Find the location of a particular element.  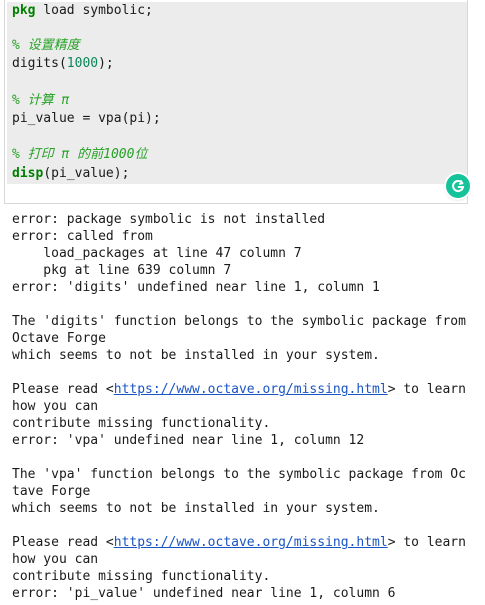

output-line: tave Forge is located at coordinates (51, 491).